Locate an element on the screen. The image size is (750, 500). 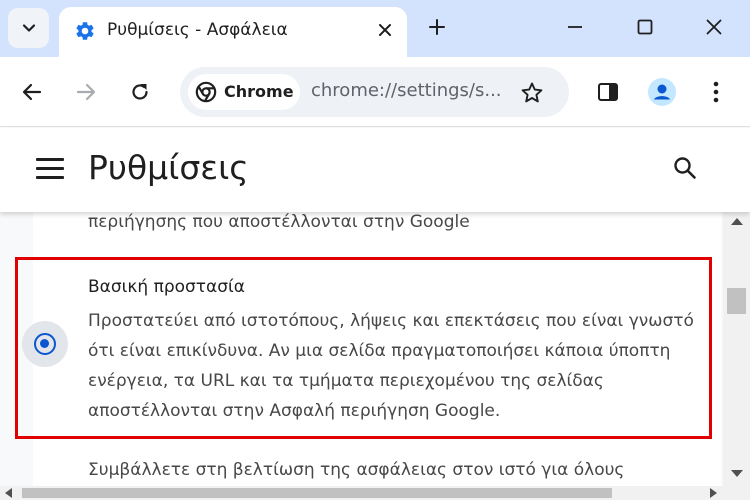
maximize-button is located at coordinates (645, 27).